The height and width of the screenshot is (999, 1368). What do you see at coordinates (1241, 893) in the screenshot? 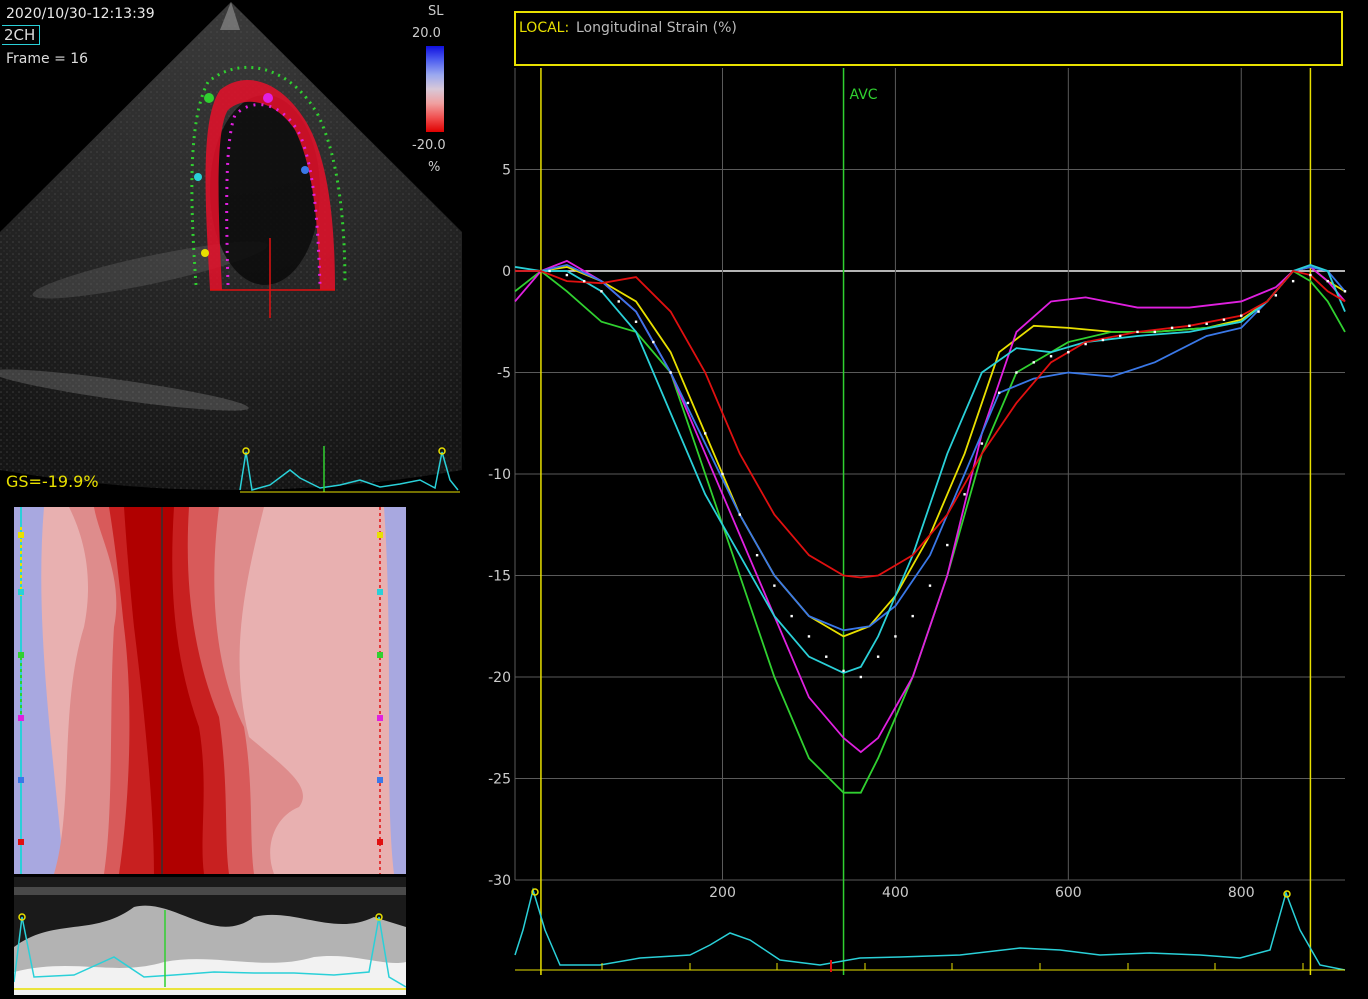
I see `x-tick-label: 800` at bounding box center [1241, 893].